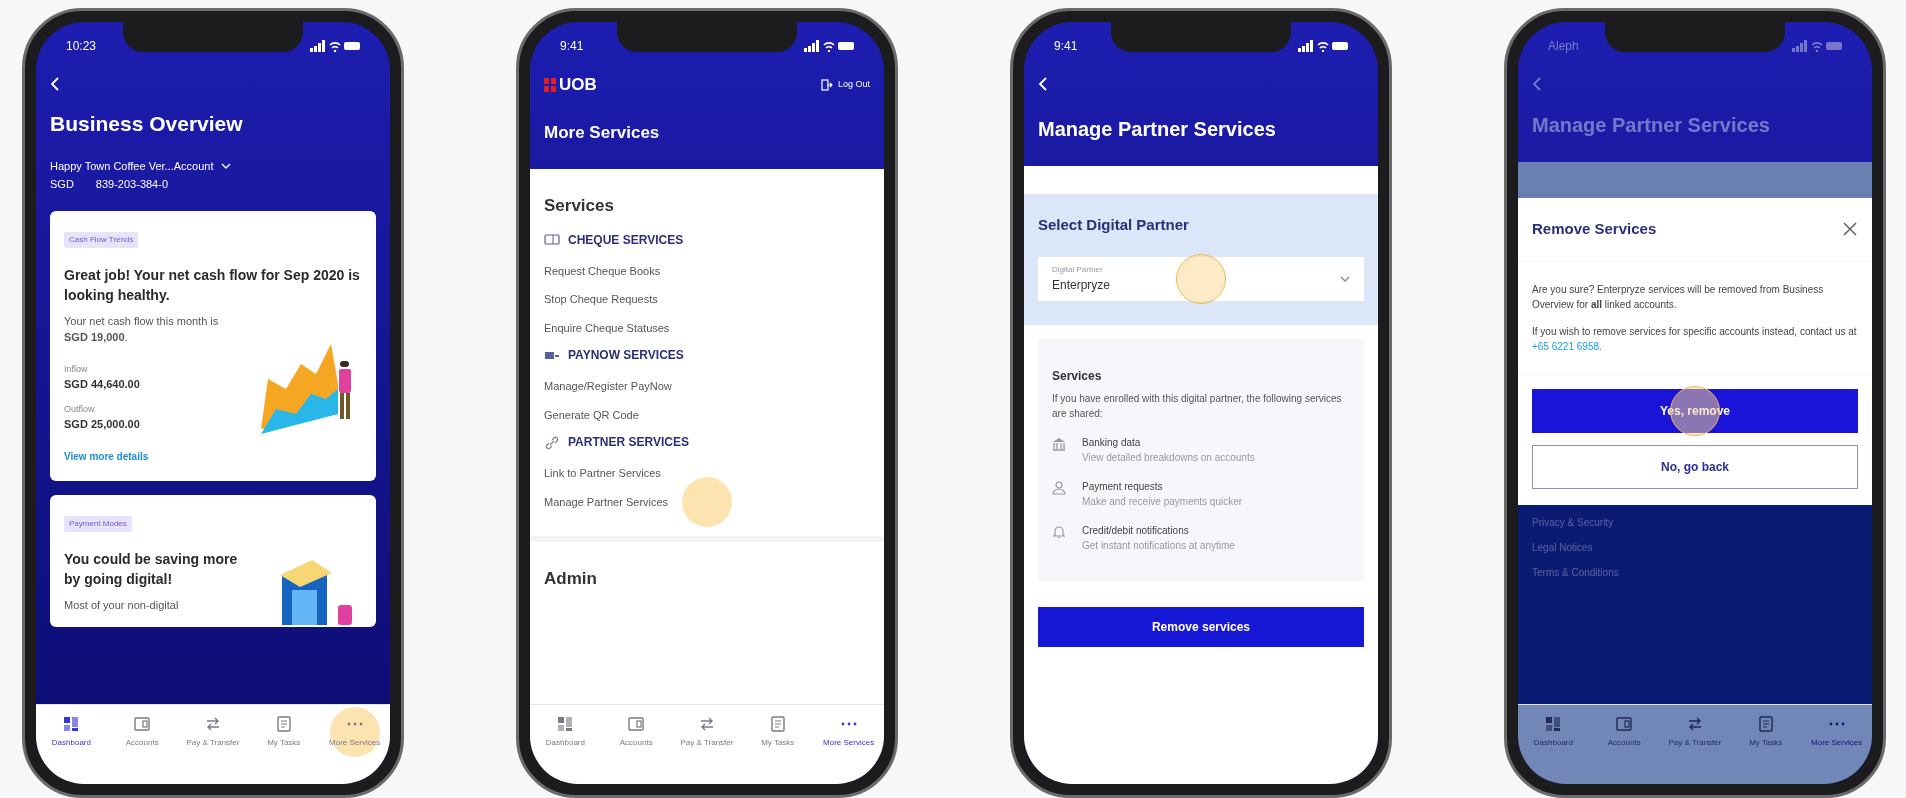 This screenshot has height=798, width=1906. I want to click on menu-item: Generate QR Code, so click(591, 414).